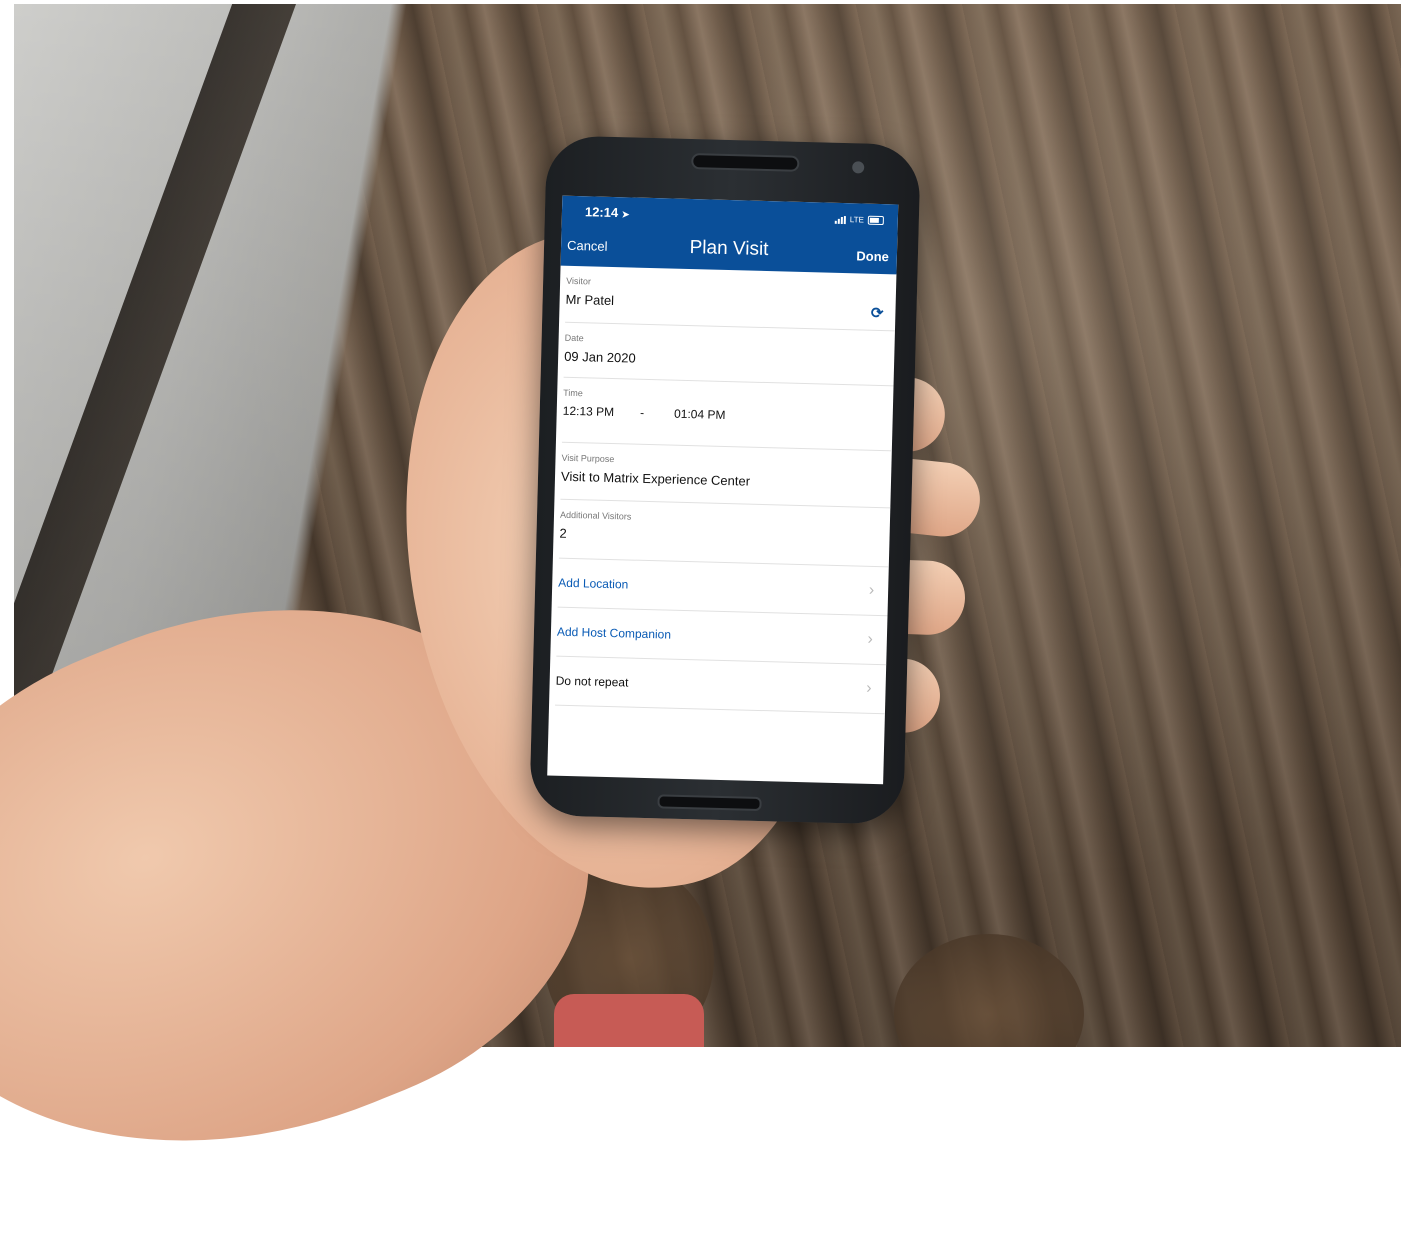 This screenshot has width=1401, height=1252. I want to click on repeat-label: Do not repeat, so click(592, 681).